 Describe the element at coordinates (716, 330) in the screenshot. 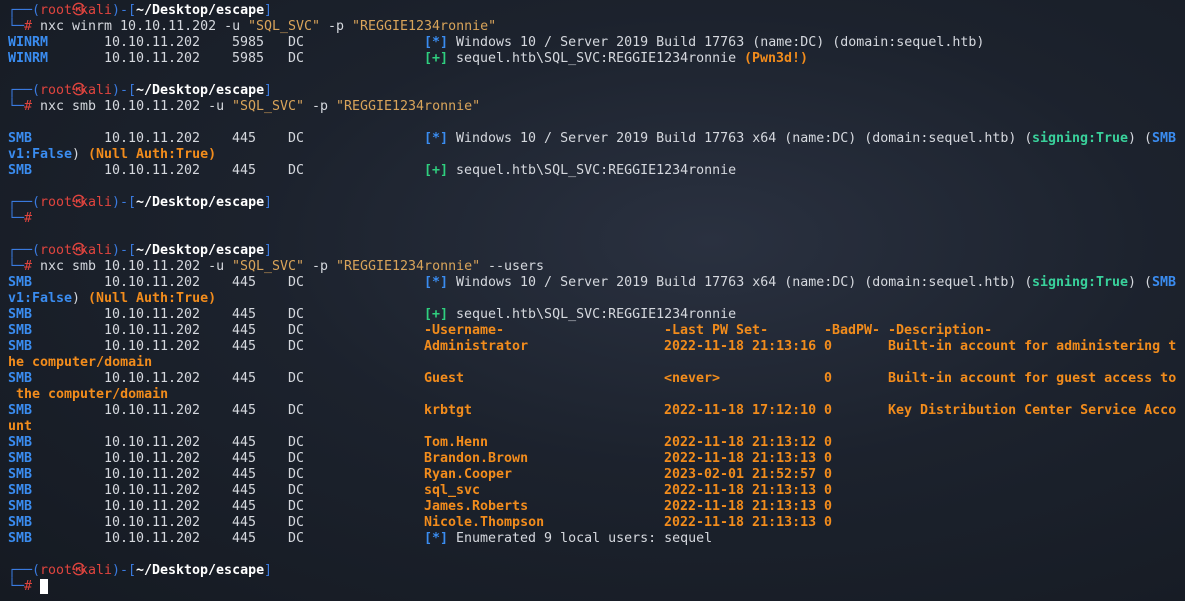

I see `users-column-header: -Last PW Set-` at that location.